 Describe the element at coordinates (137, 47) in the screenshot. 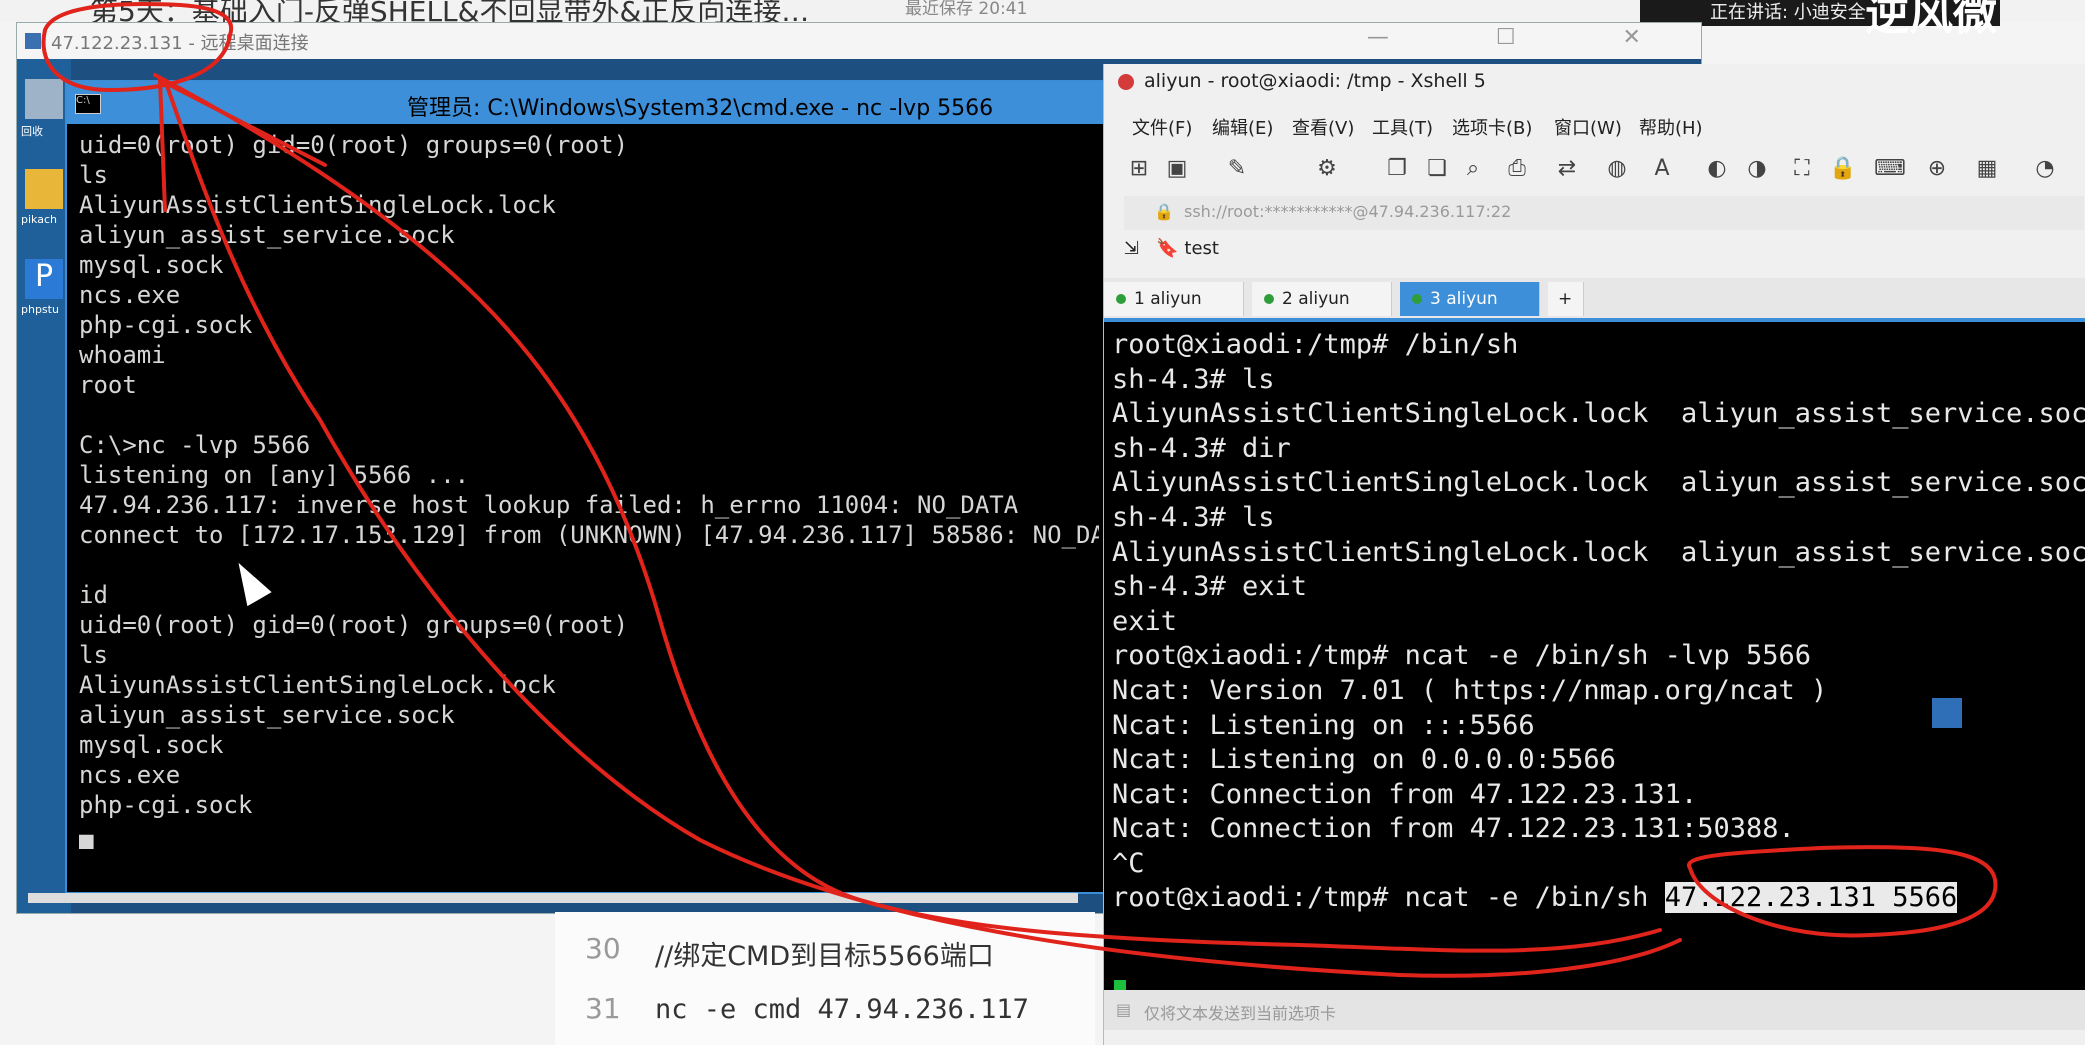

I see `annotation-circle-rdp-ip` at that location.